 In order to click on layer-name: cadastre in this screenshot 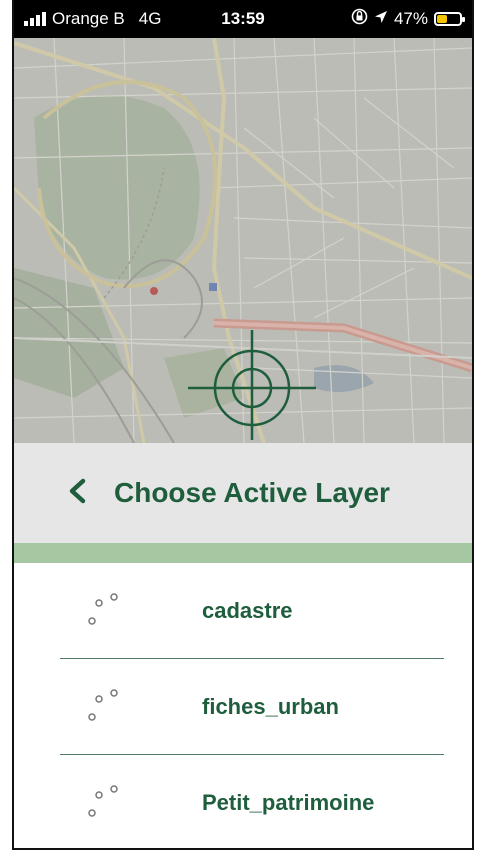, I will do `click(247, 610)`.